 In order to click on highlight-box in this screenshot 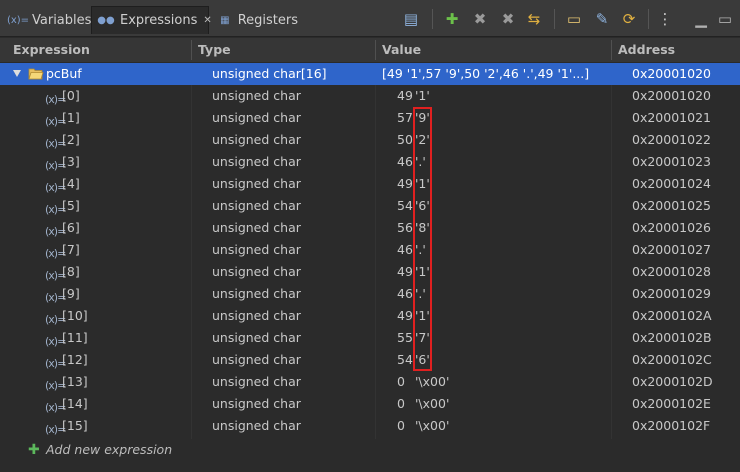, I will do `click(422, 239)`.